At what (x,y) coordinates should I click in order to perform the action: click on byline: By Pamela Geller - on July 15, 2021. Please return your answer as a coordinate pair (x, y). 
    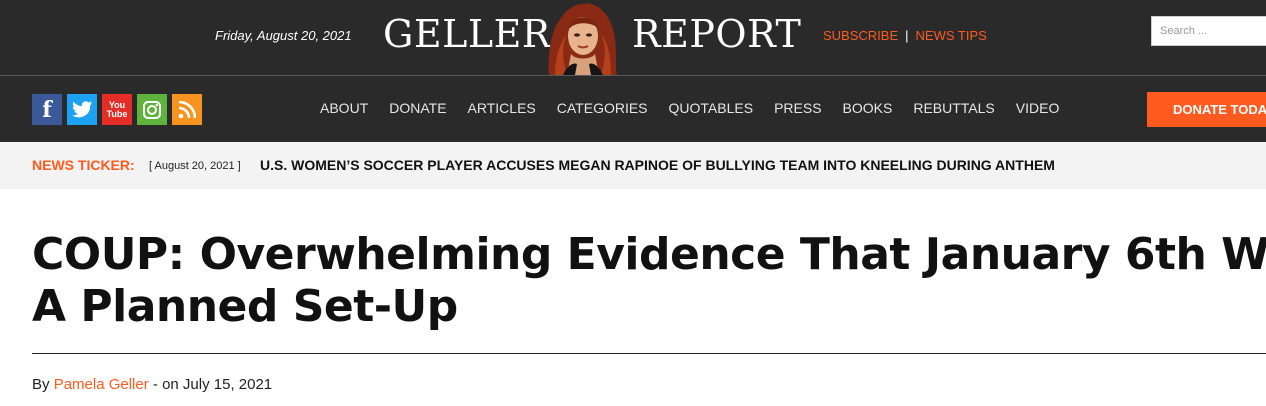
    Looking at the image, I should click on (152, 384).